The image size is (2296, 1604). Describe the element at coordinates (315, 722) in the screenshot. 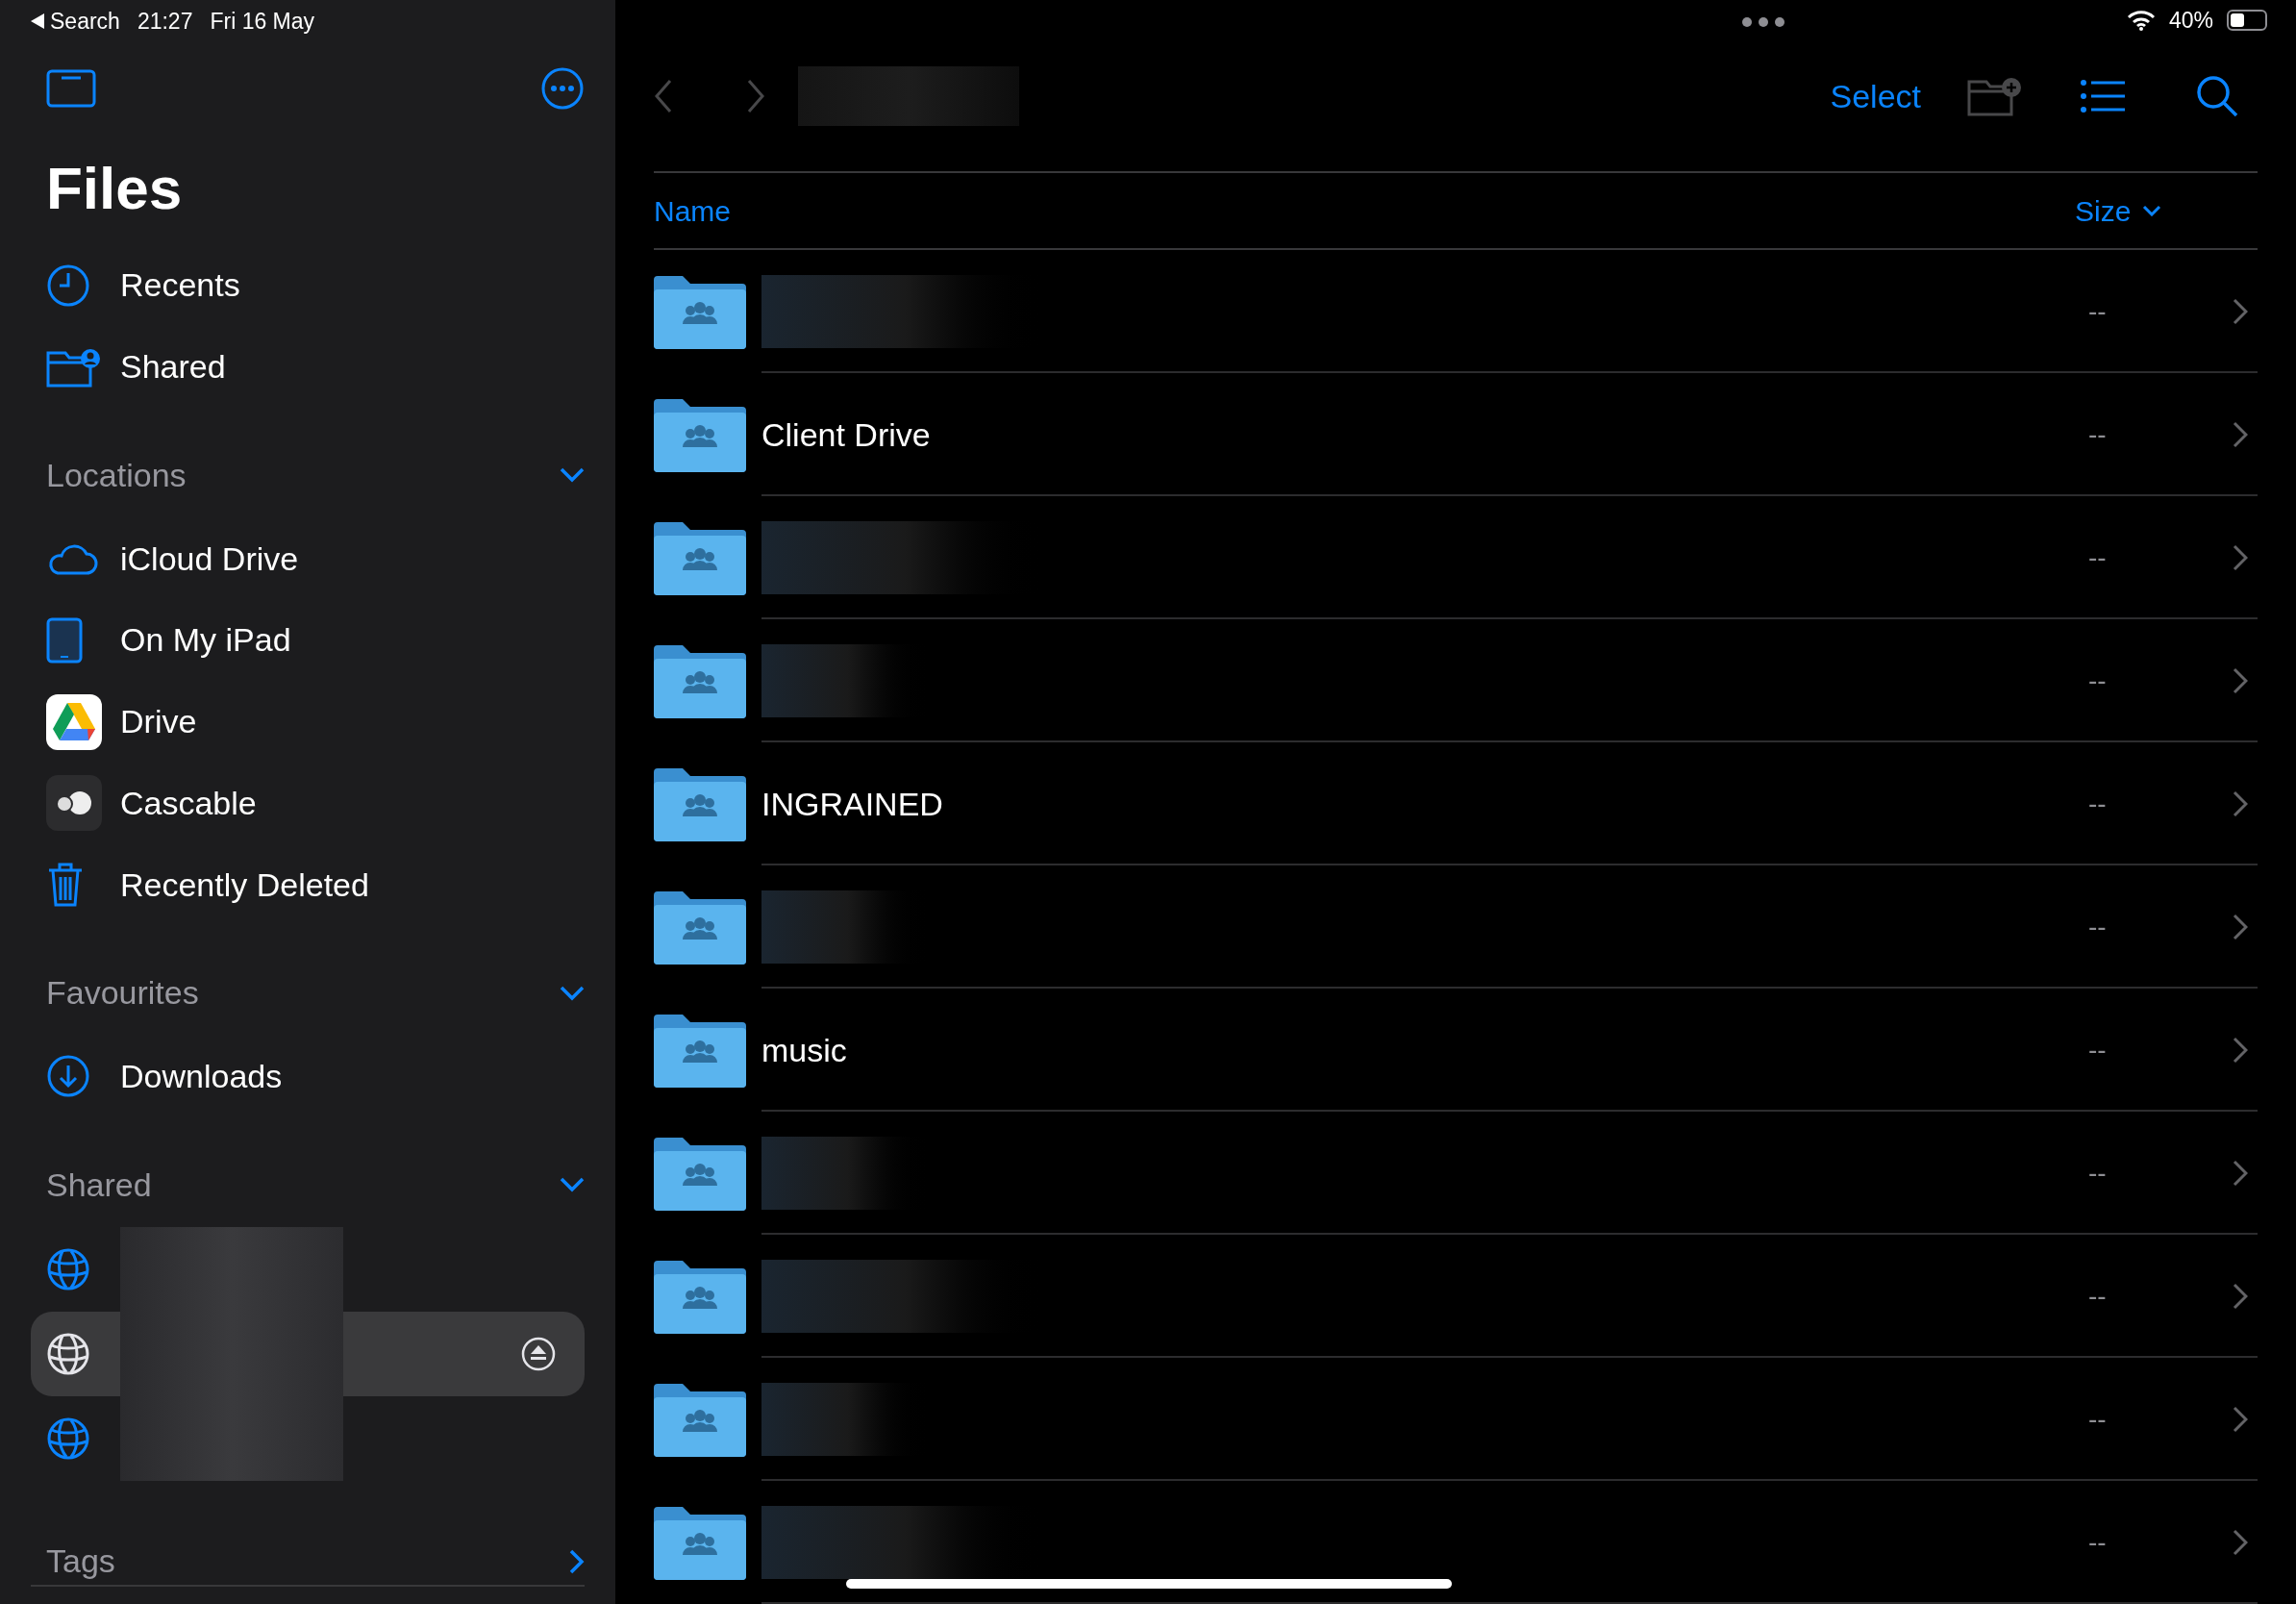

I see `sidebar-item: Drive` at that location.